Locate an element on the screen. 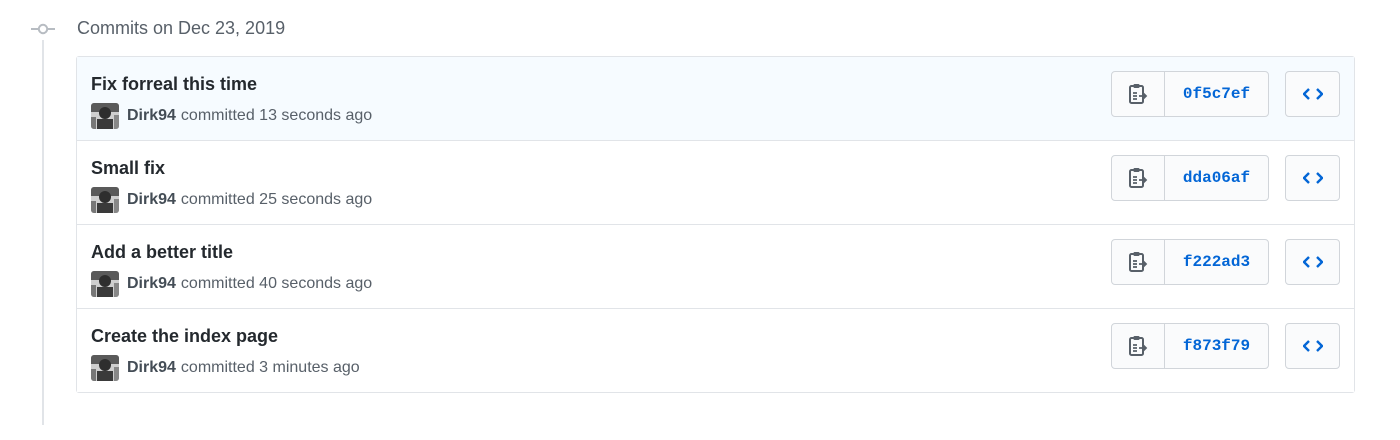  commit-actions: f873f79 is located at coordinates (1225, 346).